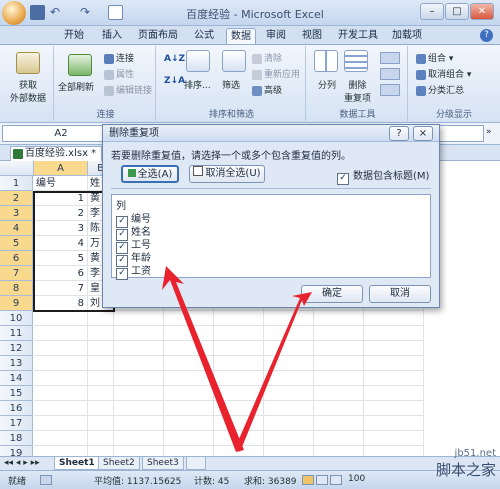  I want to click on insert-sheet-tab, so click(196, 463).